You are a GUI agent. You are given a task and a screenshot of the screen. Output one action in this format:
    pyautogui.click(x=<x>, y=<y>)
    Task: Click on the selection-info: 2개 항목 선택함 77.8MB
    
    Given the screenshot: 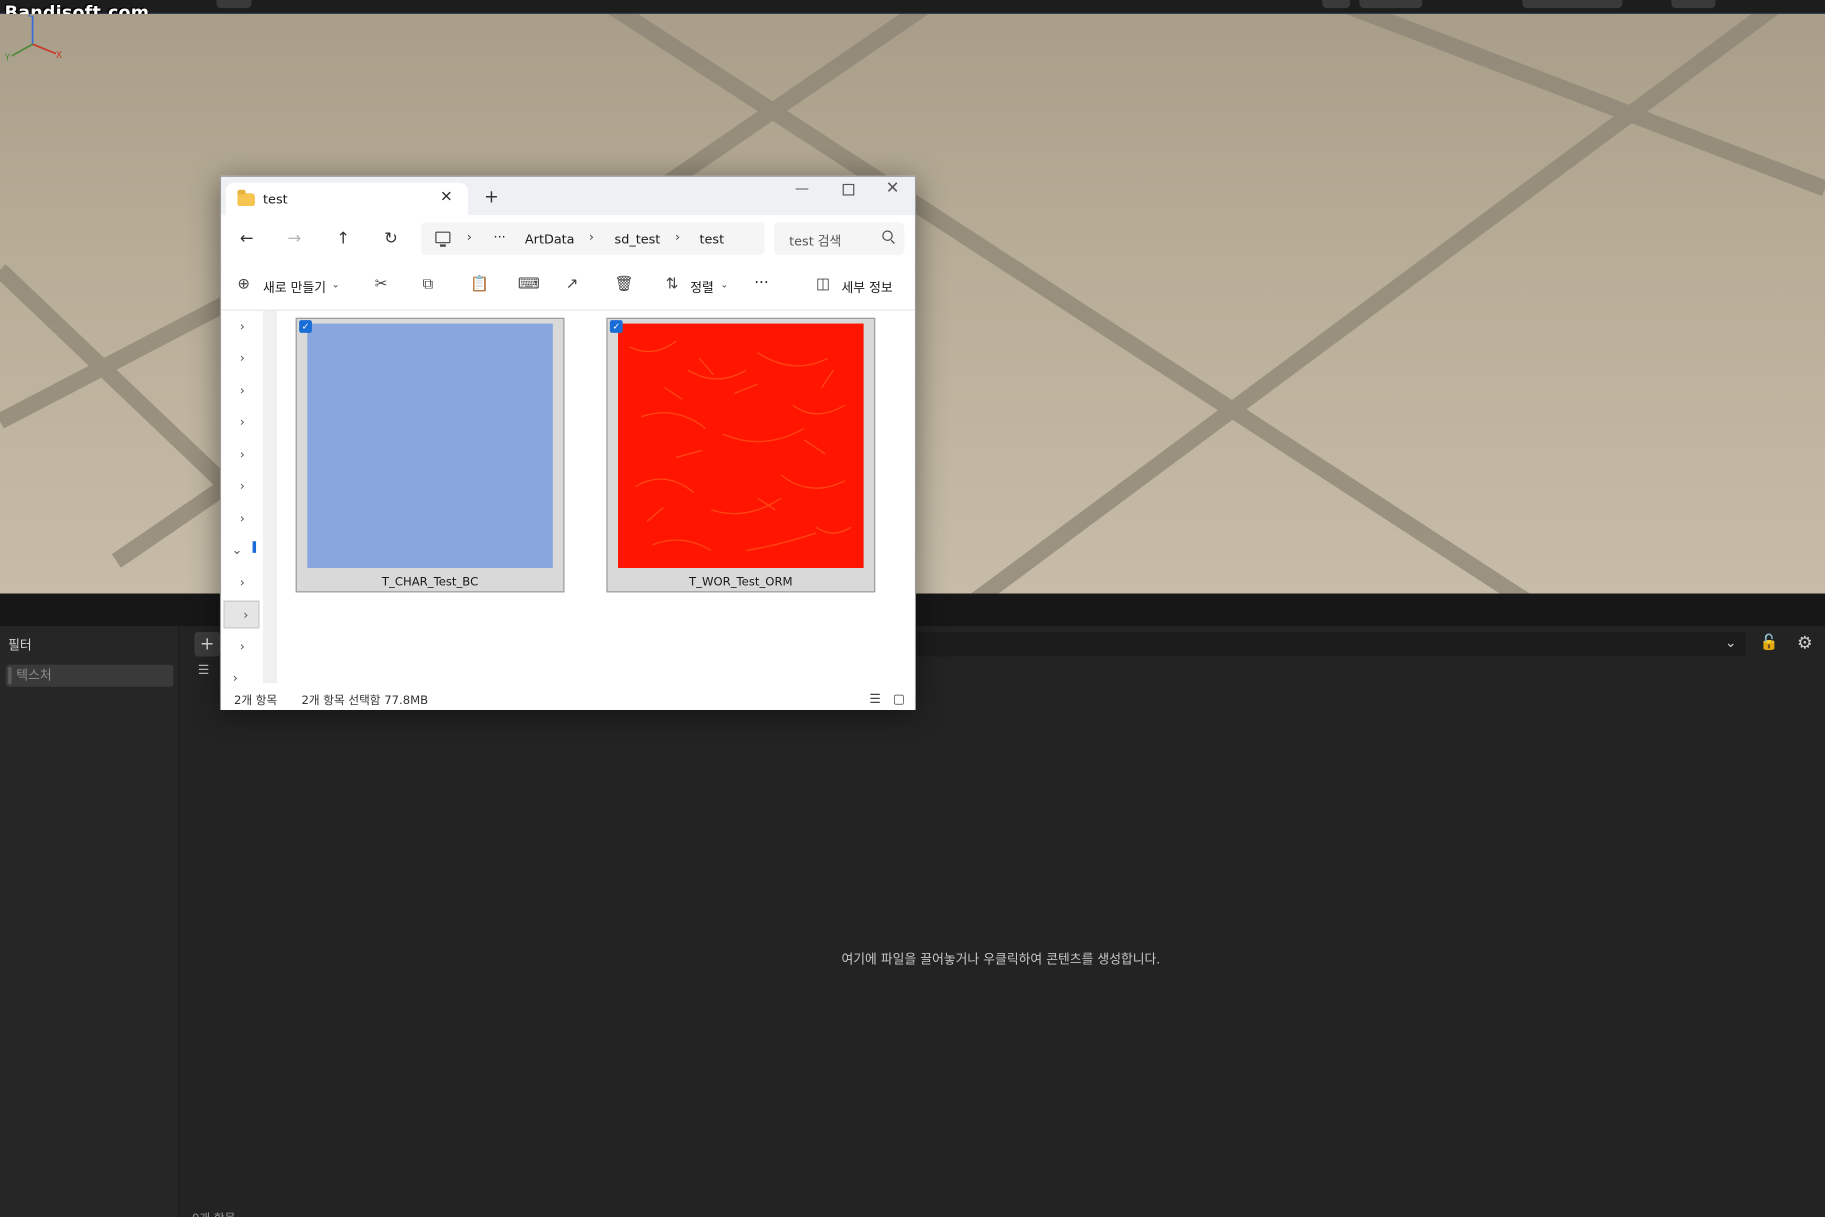 What is the action you would take?
    pyautogui.click(x=365, y=701)
    